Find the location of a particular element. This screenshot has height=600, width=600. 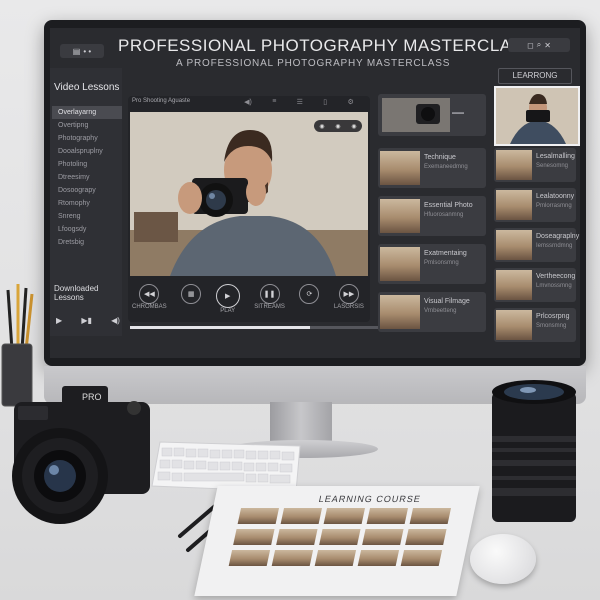

next-icon: ▶▮ is located at coordinates (86, 320).